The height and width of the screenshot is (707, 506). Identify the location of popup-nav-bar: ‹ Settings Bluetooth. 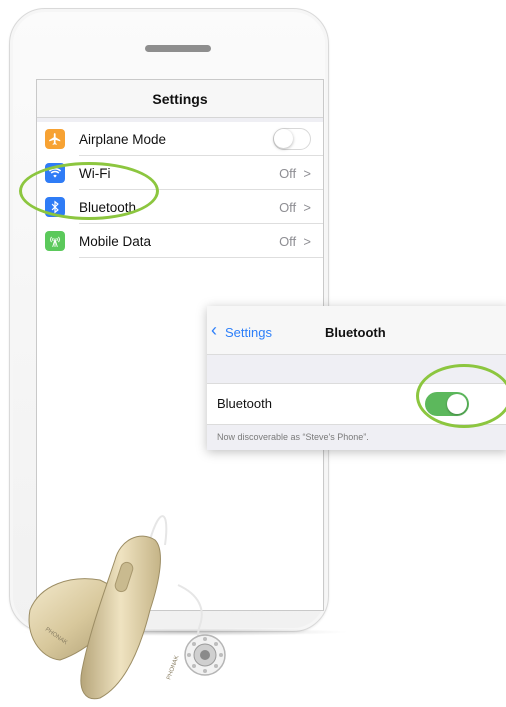
(356, 330).